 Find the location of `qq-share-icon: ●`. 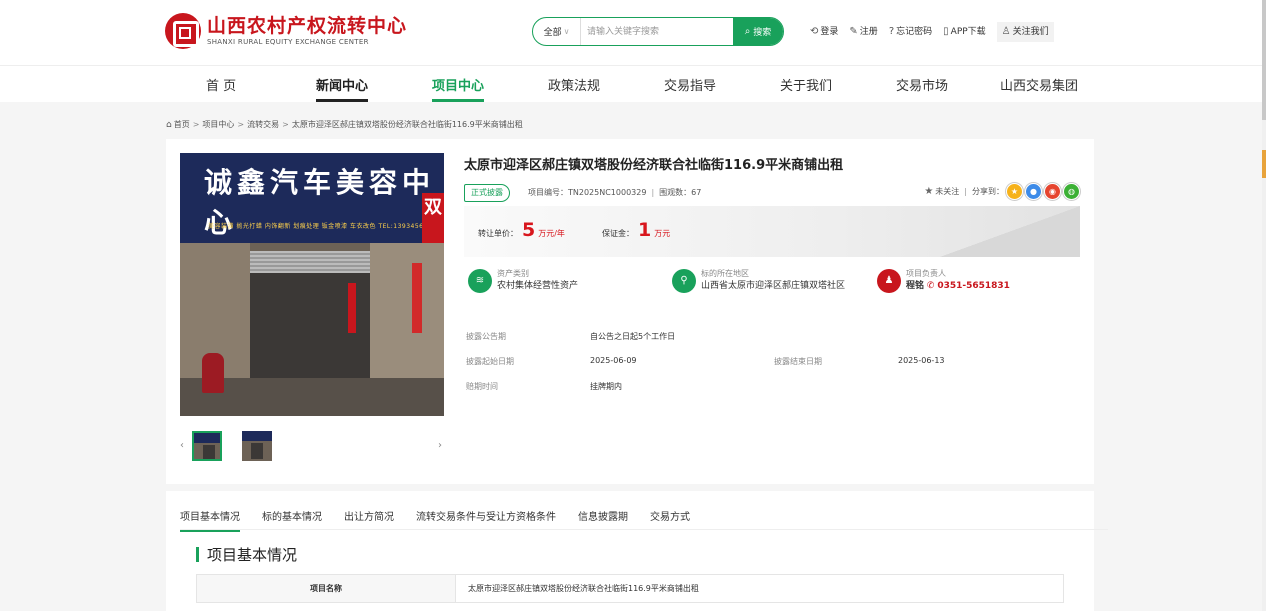

qq-share-icon: ● is located at coordinates (1033, 191).